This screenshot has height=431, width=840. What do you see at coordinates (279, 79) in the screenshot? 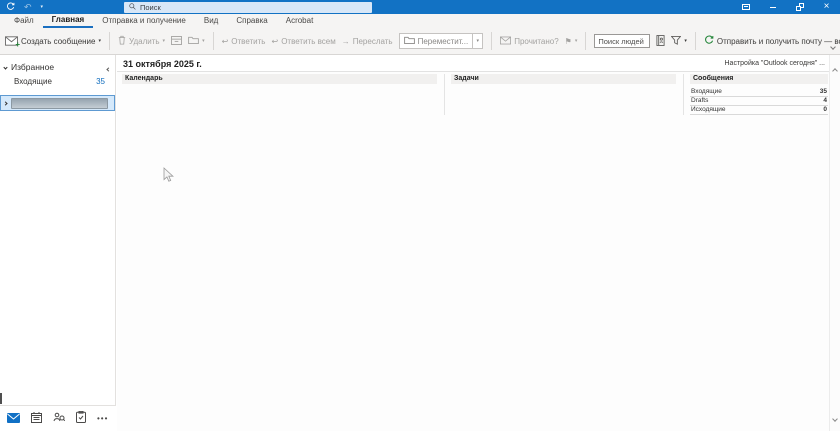
I see `calendar-section: Календарь` at bounding box center [279, 79].